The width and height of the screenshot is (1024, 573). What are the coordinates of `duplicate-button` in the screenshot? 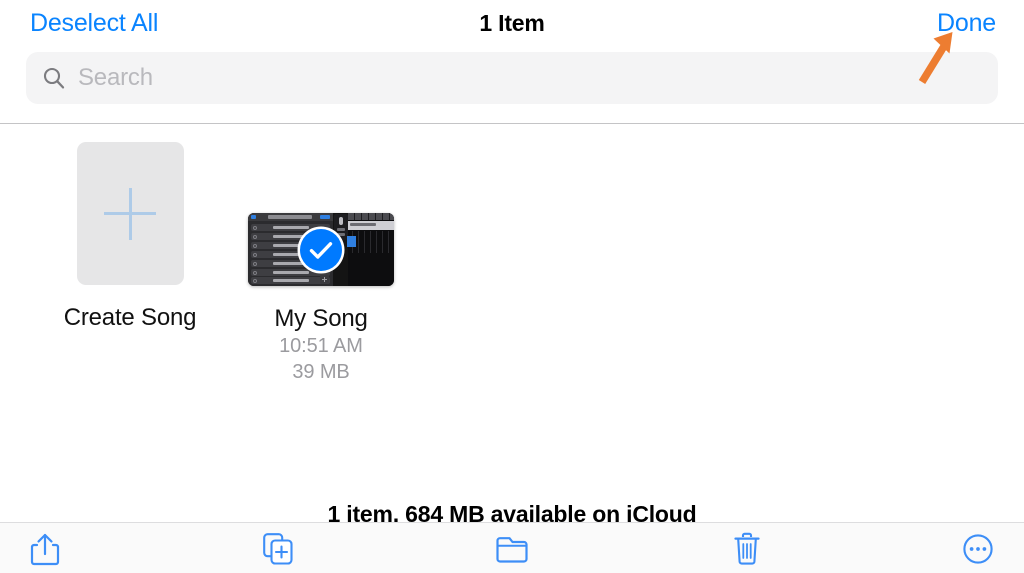 It's located at (278, 549).